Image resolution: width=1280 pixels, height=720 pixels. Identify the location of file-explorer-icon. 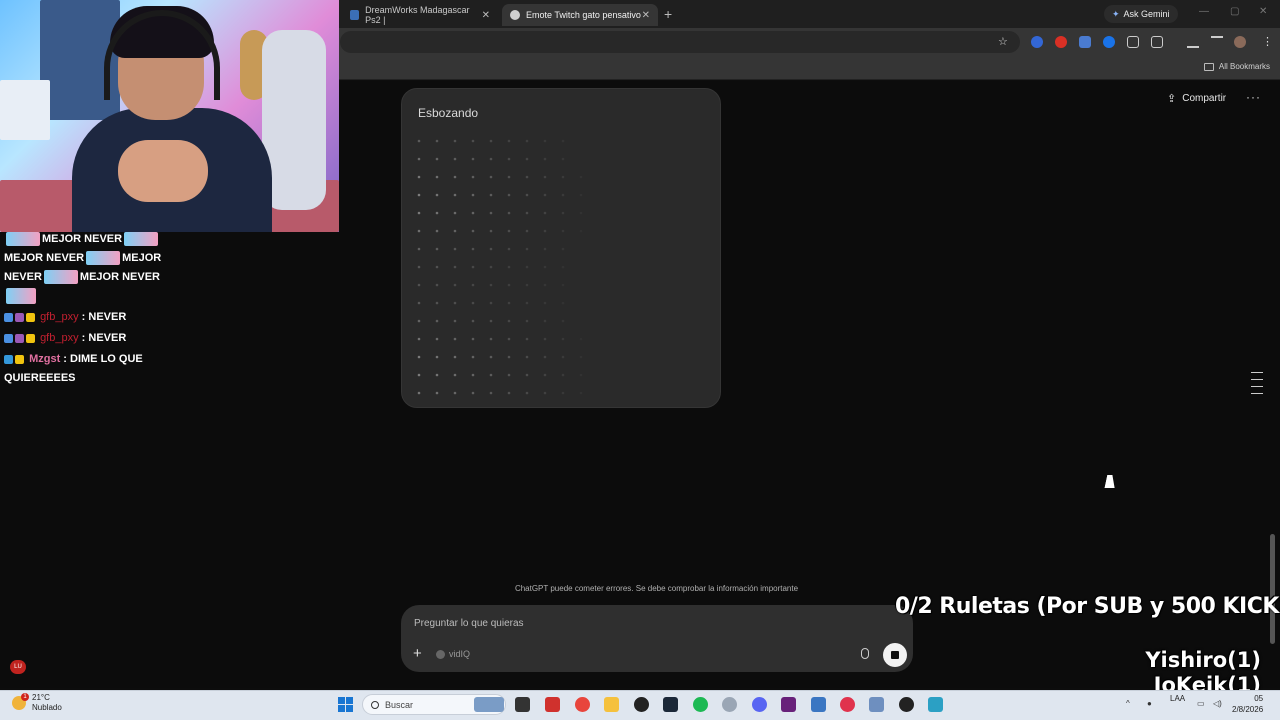
(611, 704).